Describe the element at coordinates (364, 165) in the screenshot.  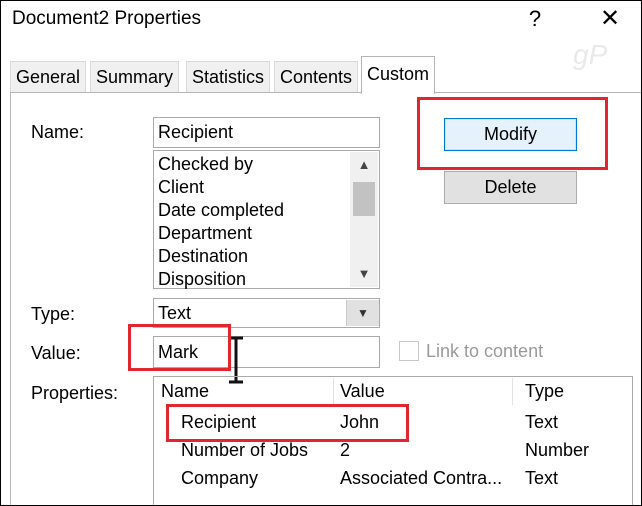
I see `chevron-up-icon: ▲` at that location.